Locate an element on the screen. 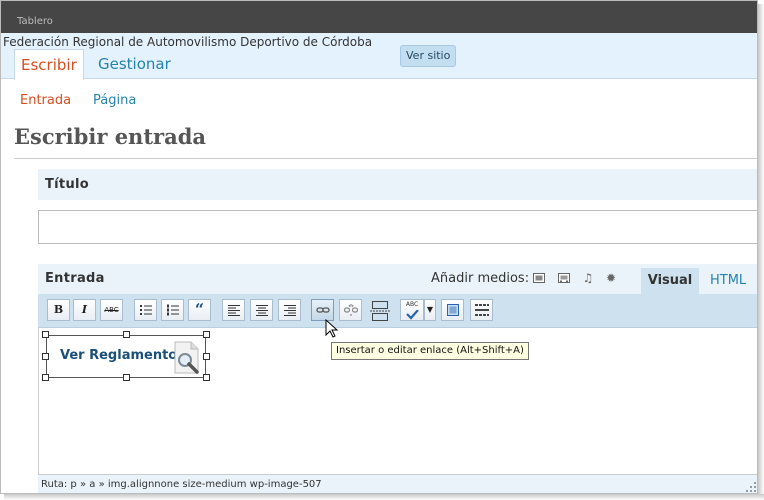 The height and width of the screenshot is (500, 764). page-title: Escribir entrada is located at coordinates (110, 136).